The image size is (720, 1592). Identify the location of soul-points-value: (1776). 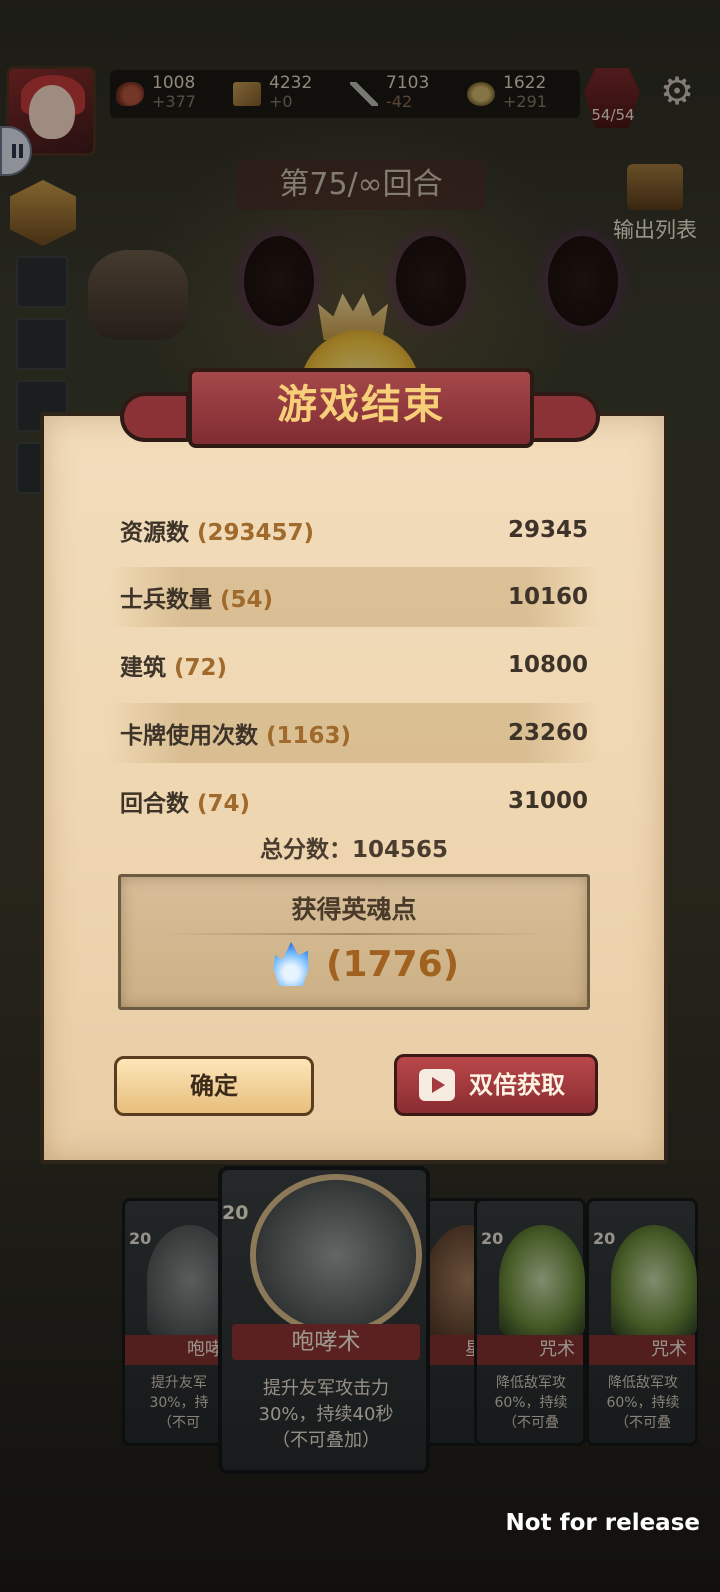
(393, 964).